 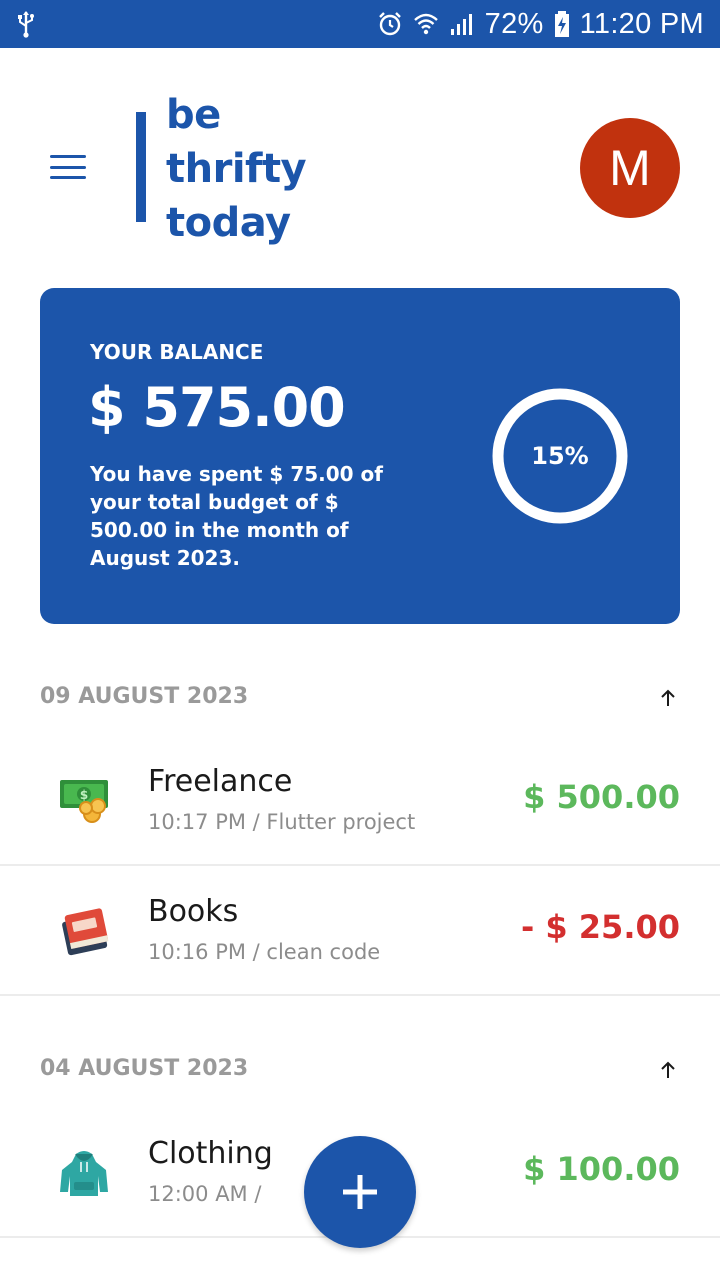 What do you see at coordinates (462, 24) in the screenshot?
I see `signal-icon` at bounding box center [462, 24].